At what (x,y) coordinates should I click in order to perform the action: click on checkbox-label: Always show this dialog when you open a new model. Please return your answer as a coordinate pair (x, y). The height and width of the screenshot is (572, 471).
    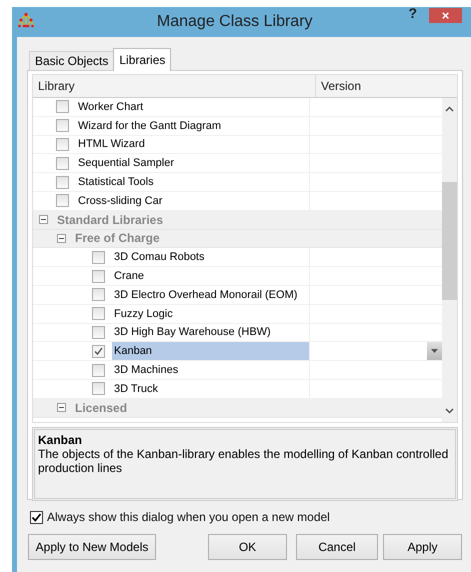
    Looking at the image, I should click on (188, 517).